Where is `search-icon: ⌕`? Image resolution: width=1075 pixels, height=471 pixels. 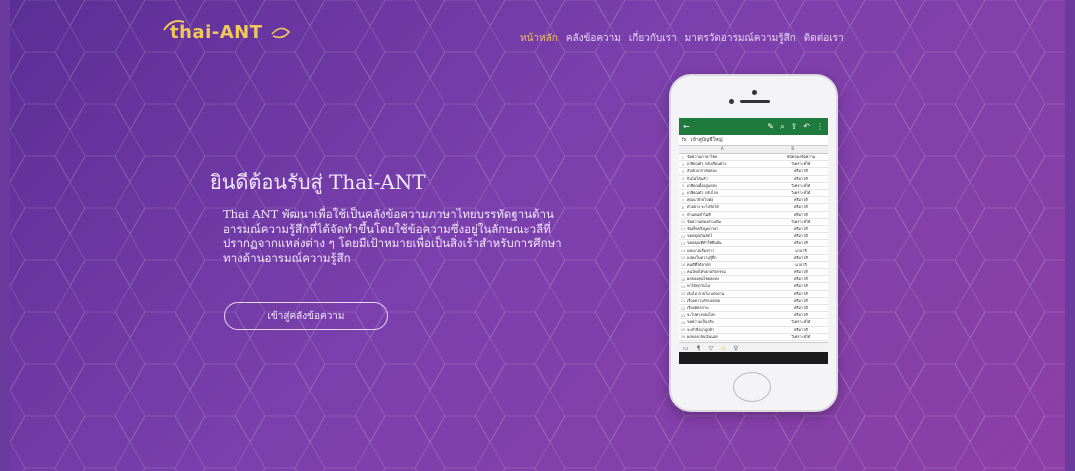
search-icon: ⌕ is located at coordinates (782, 126).